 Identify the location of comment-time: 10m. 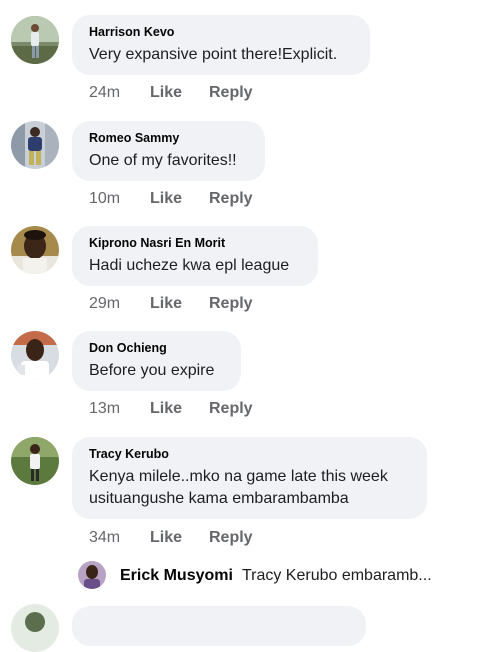
(119, 199).